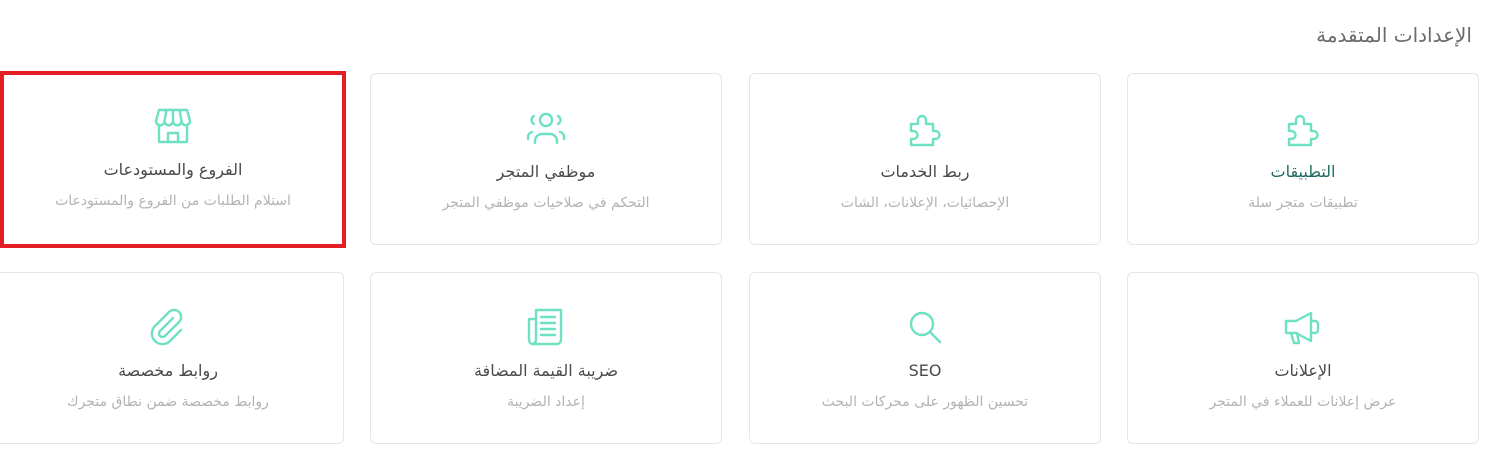 Image resolution: width=1490 pixels, height=458 pixels. Describe the element at coordinates (925, 370) in the screenshot. I see `card-title: SEO` at that location.